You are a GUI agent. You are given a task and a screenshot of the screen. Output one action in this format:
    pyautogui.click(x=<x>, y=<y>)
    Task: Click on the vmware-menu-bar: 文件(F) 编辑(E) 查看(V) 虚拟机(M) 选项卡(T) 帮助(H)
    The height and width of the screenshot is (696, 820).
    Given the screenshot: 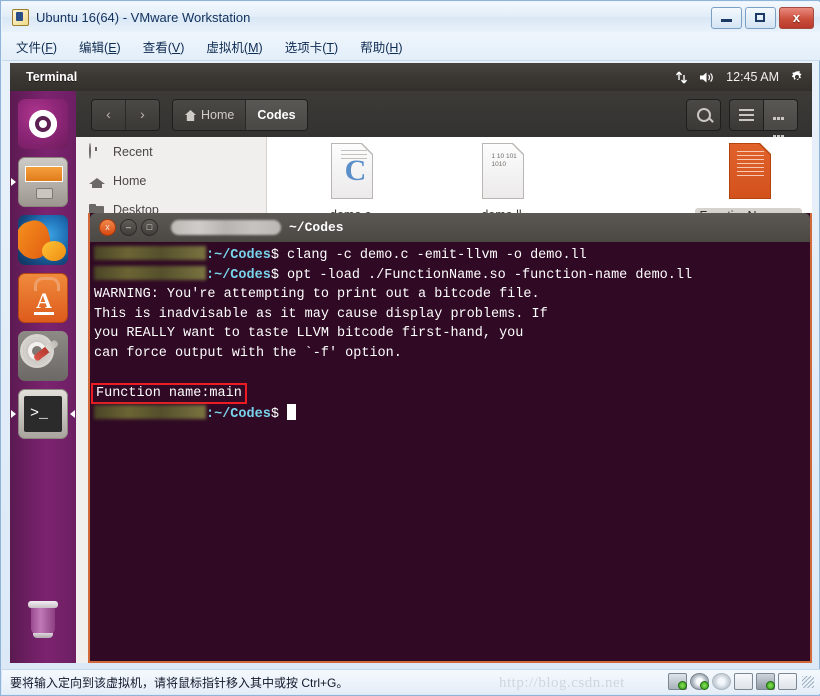 What is the action you would take?
    pyautogui.click(x=411, y=46)
    